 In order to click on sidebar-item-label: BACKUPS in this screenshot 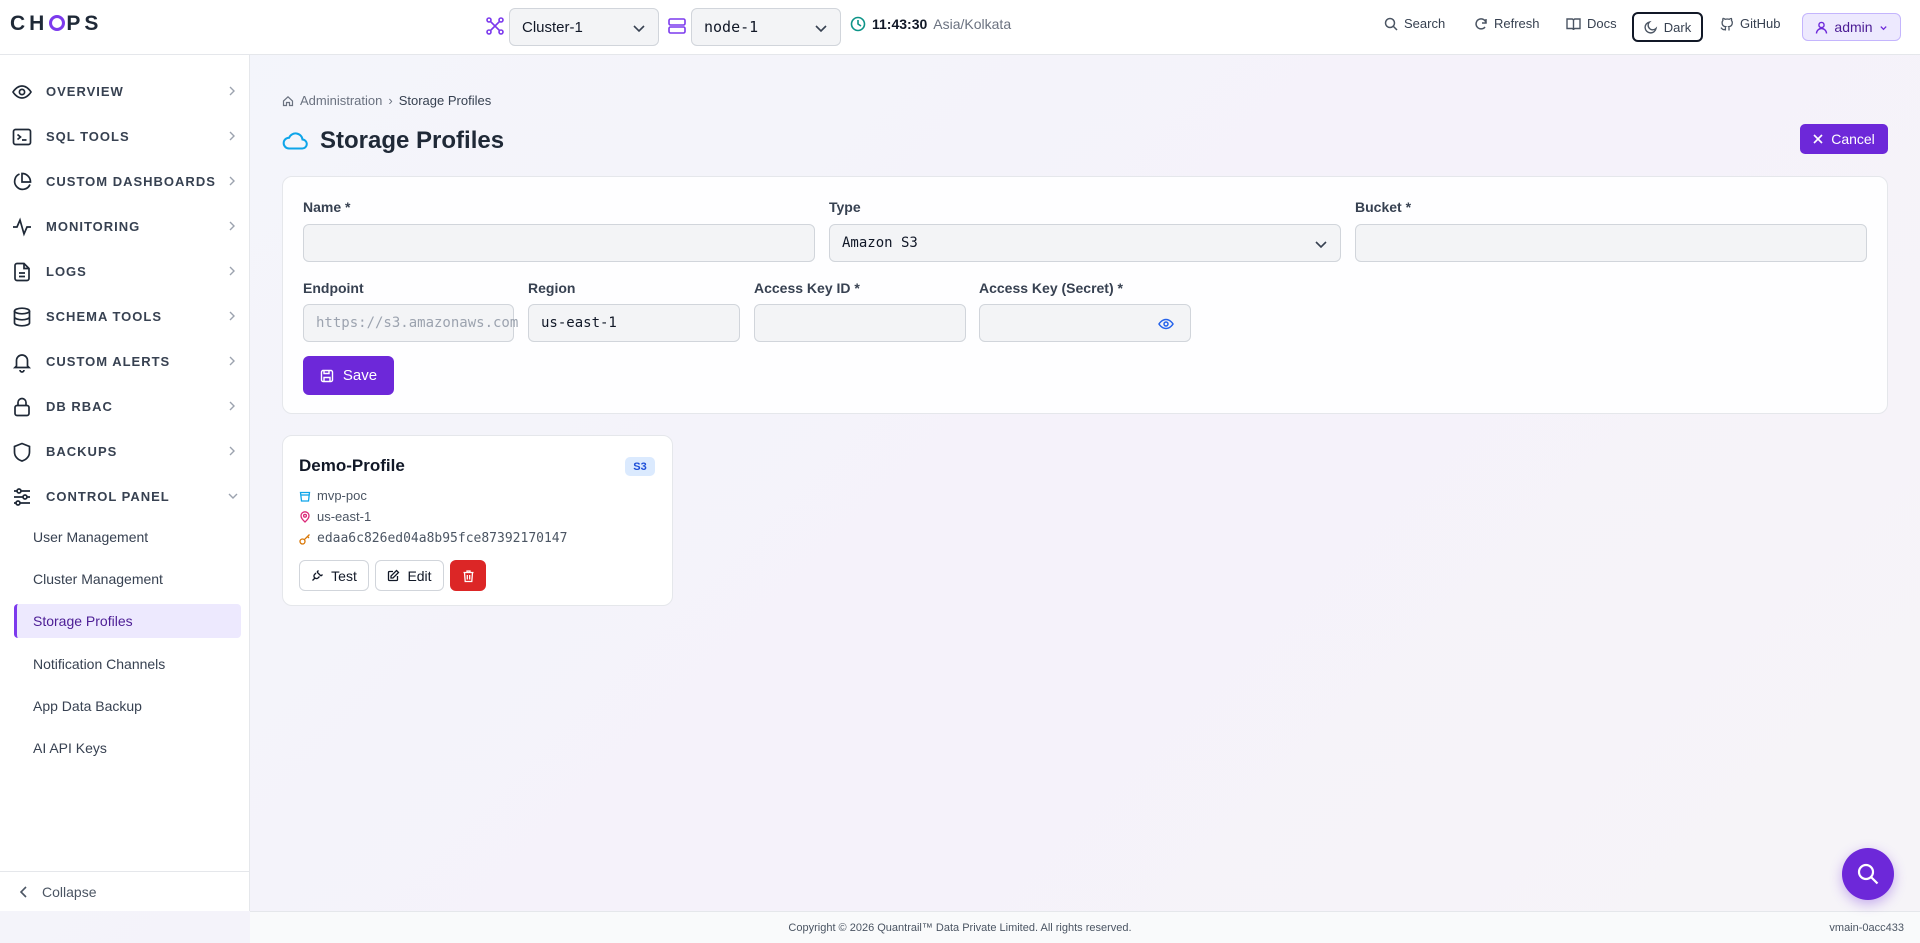, I will do `click(82, 451)`.